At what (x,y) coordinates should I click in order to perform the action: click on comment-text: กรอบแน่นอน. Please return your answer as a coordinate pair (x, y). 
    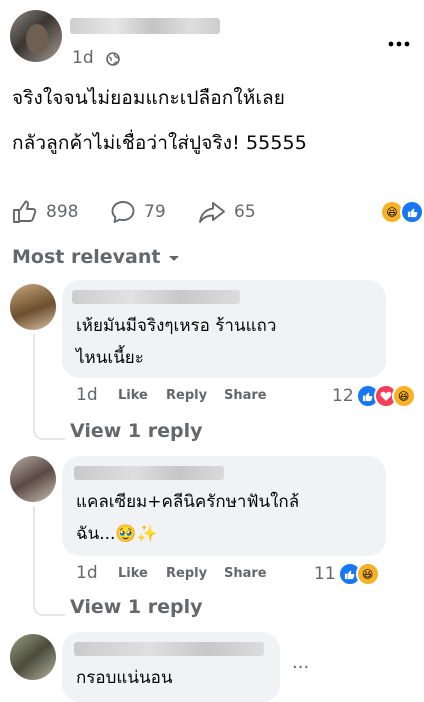
    Looking at the image, I should click on (176, 678).